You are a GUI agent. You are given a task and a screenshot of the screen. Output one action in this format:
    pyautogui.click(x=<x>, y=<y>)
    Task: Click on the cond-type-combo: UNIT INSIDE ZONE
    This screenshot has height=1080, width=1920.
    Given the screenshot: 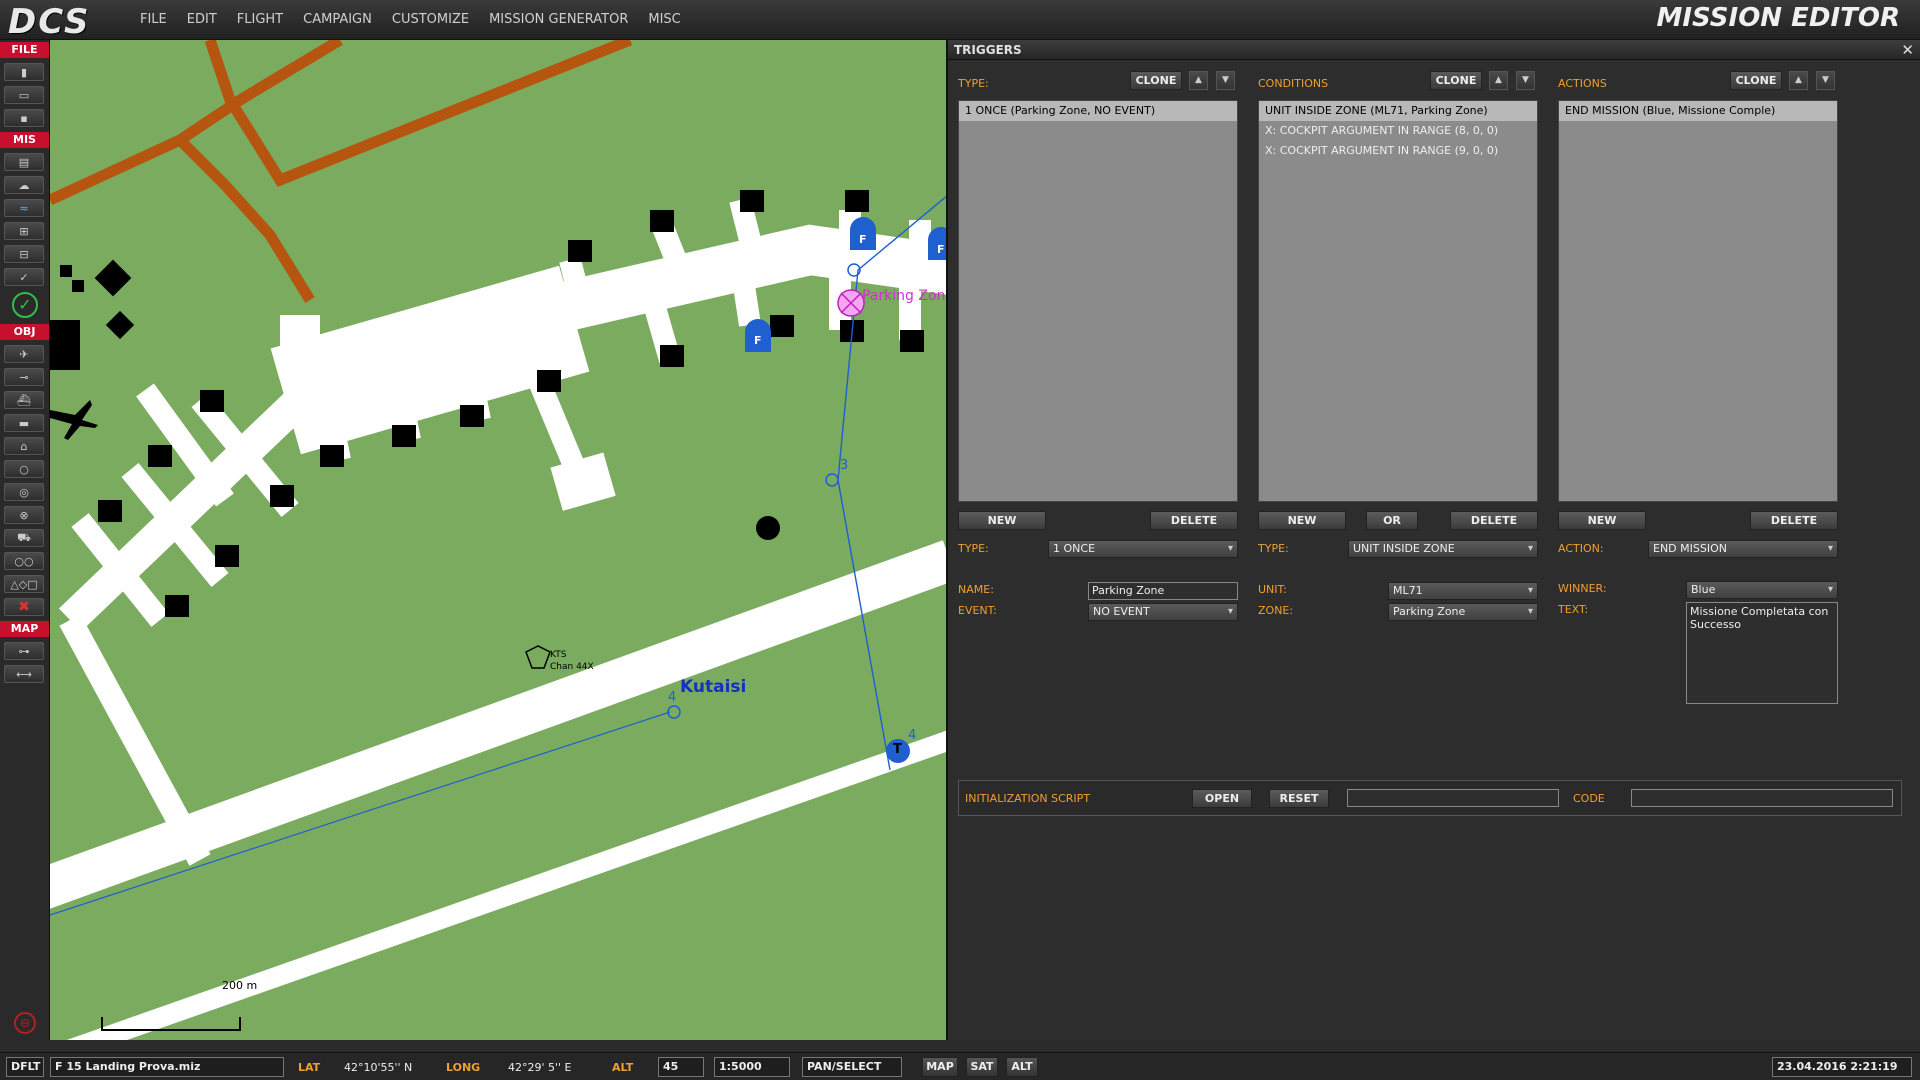 What is the action you would take?
    pyautogui.click(x=1443, y=549)
    